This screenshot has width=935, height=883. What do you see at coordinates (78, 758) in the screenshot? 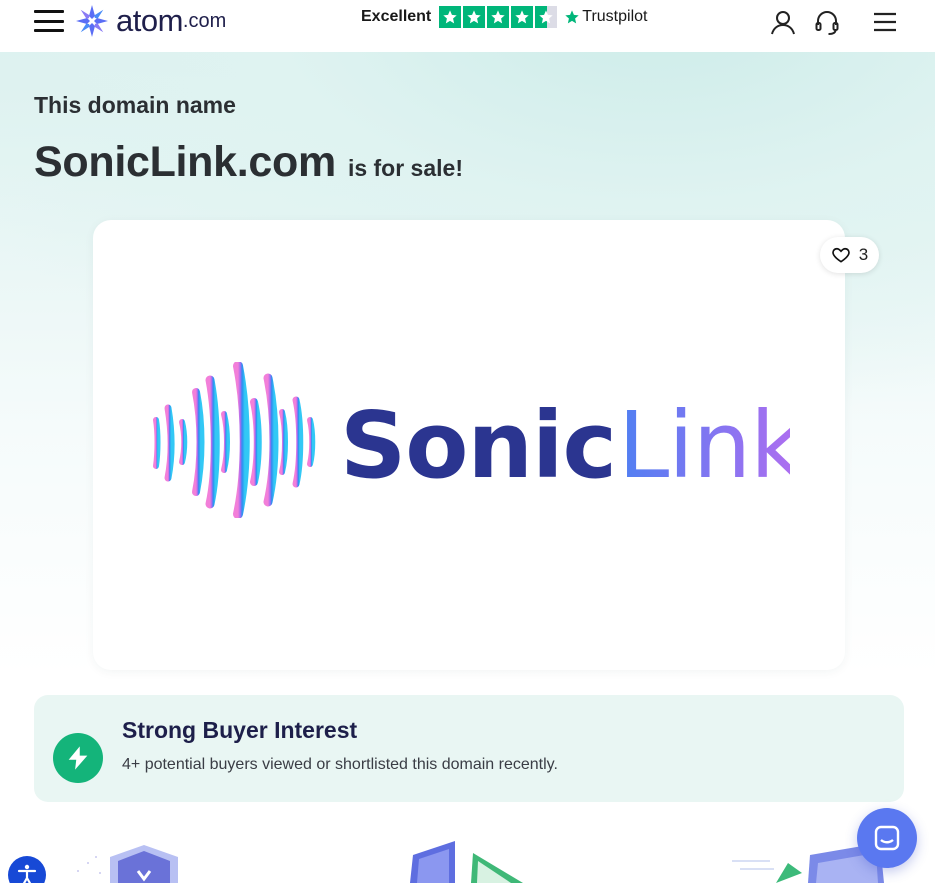
I see `lightning-icon` at bounding box center [78, 758].